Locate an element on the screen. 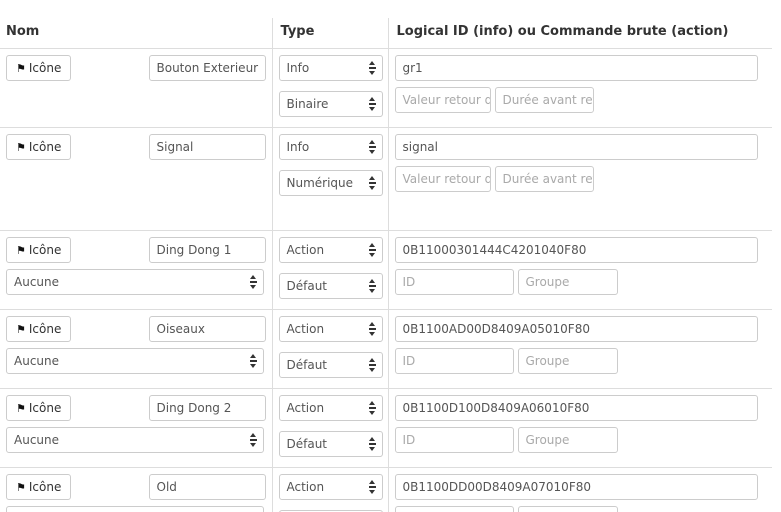 The height and width of the screenshot is (512, 781). cell-type: ActionDéfaut is located at coordinates (329, 489).